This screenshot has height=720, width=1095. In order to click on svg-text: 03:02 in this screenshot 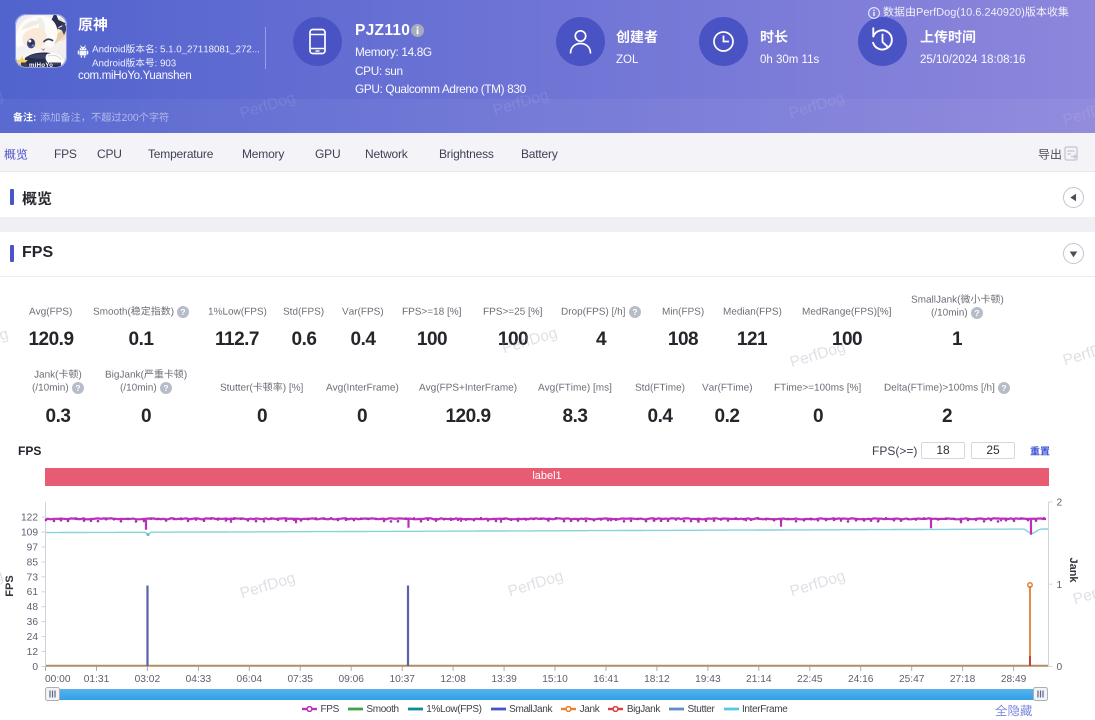, I will do `click(148, 679)`.